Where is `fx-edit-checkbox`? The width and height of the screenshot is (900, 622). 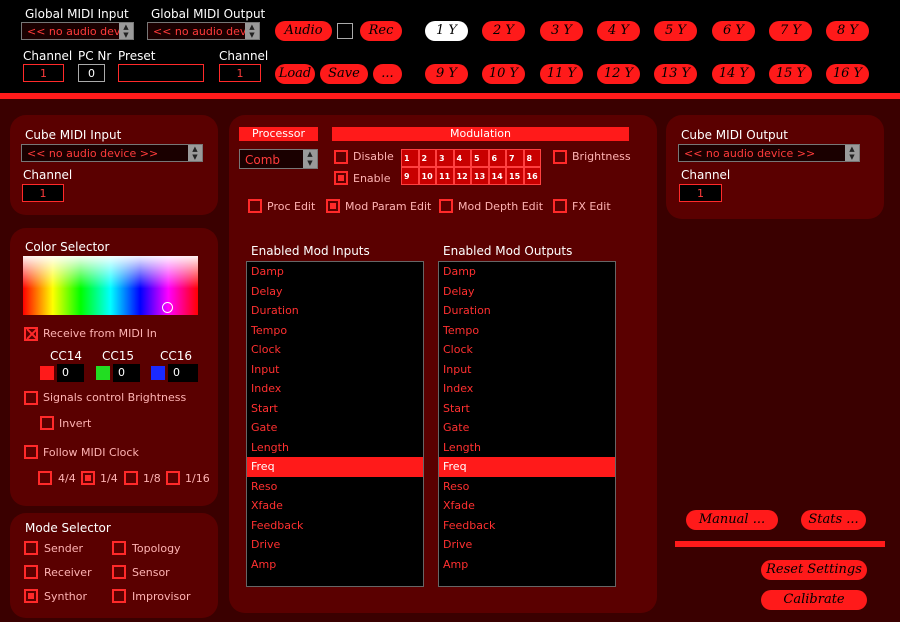 fx-edit-checkbox is located at coordinates (560, 206).